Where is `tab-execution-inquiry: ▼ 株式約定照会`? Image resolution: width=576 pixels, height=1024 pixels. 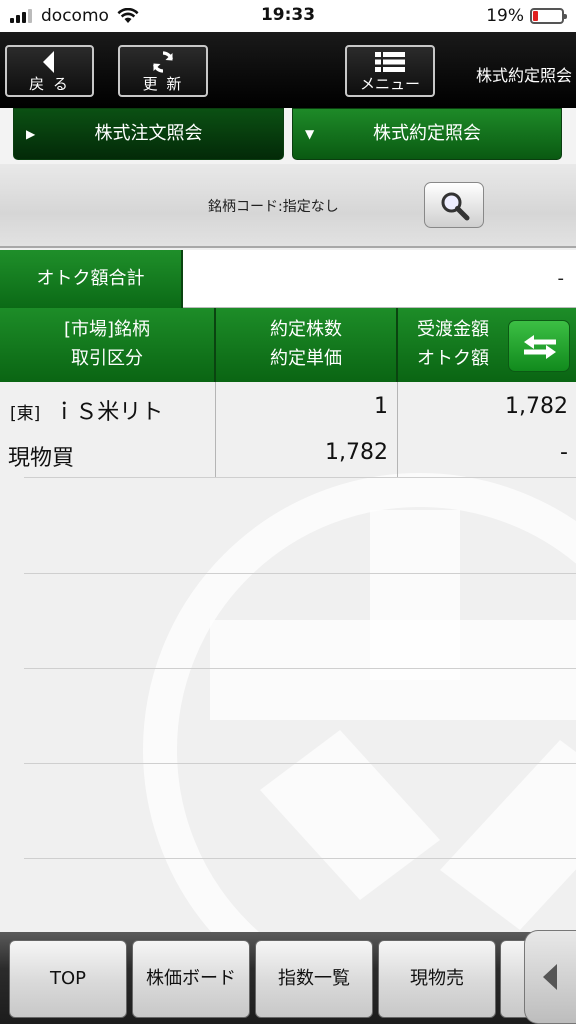 tab-execution-inquiry: ▼ 株式約定照会 is located at coordinates (427, 134).